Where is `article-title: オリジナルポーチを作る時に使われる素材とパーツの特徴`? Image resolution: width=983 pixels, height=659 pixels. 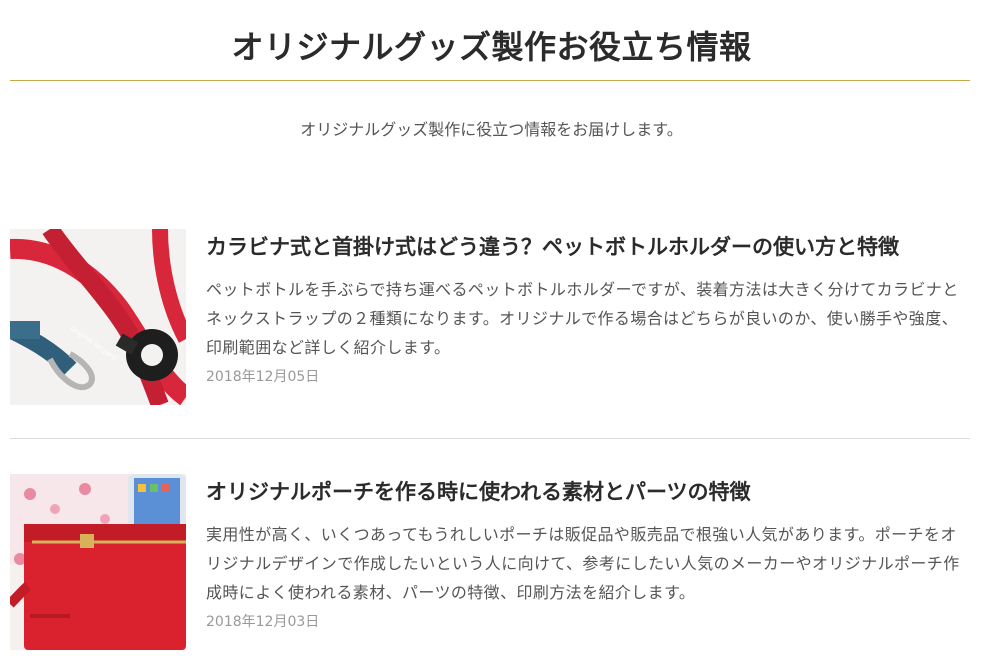
article-title: オリジナルポーチを作る時に使われる素材とパーツの特徴 is located at coordinates (588, 492).